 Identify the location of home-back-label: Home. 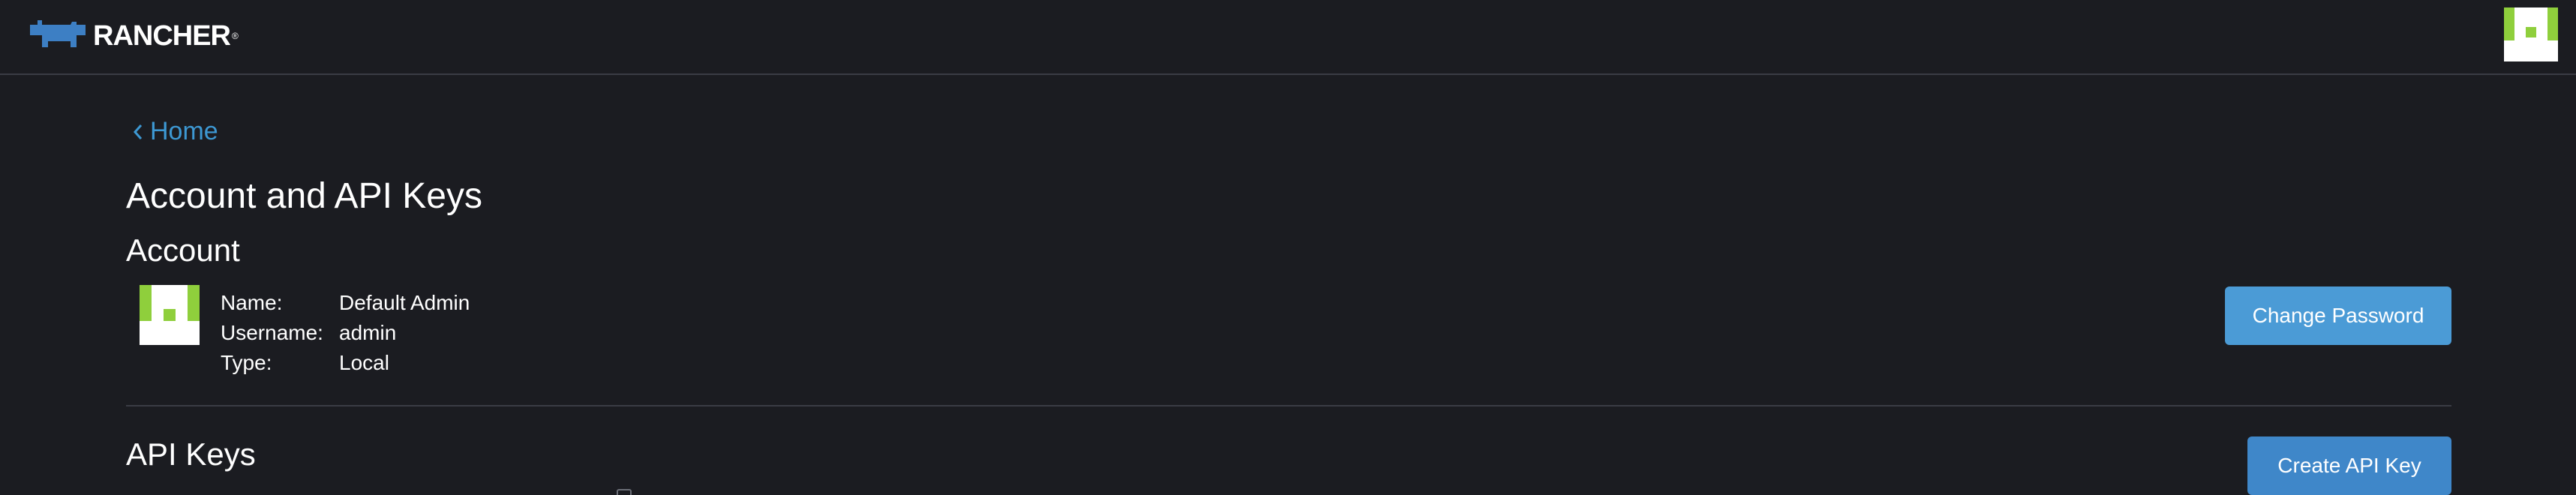
(184, 131).